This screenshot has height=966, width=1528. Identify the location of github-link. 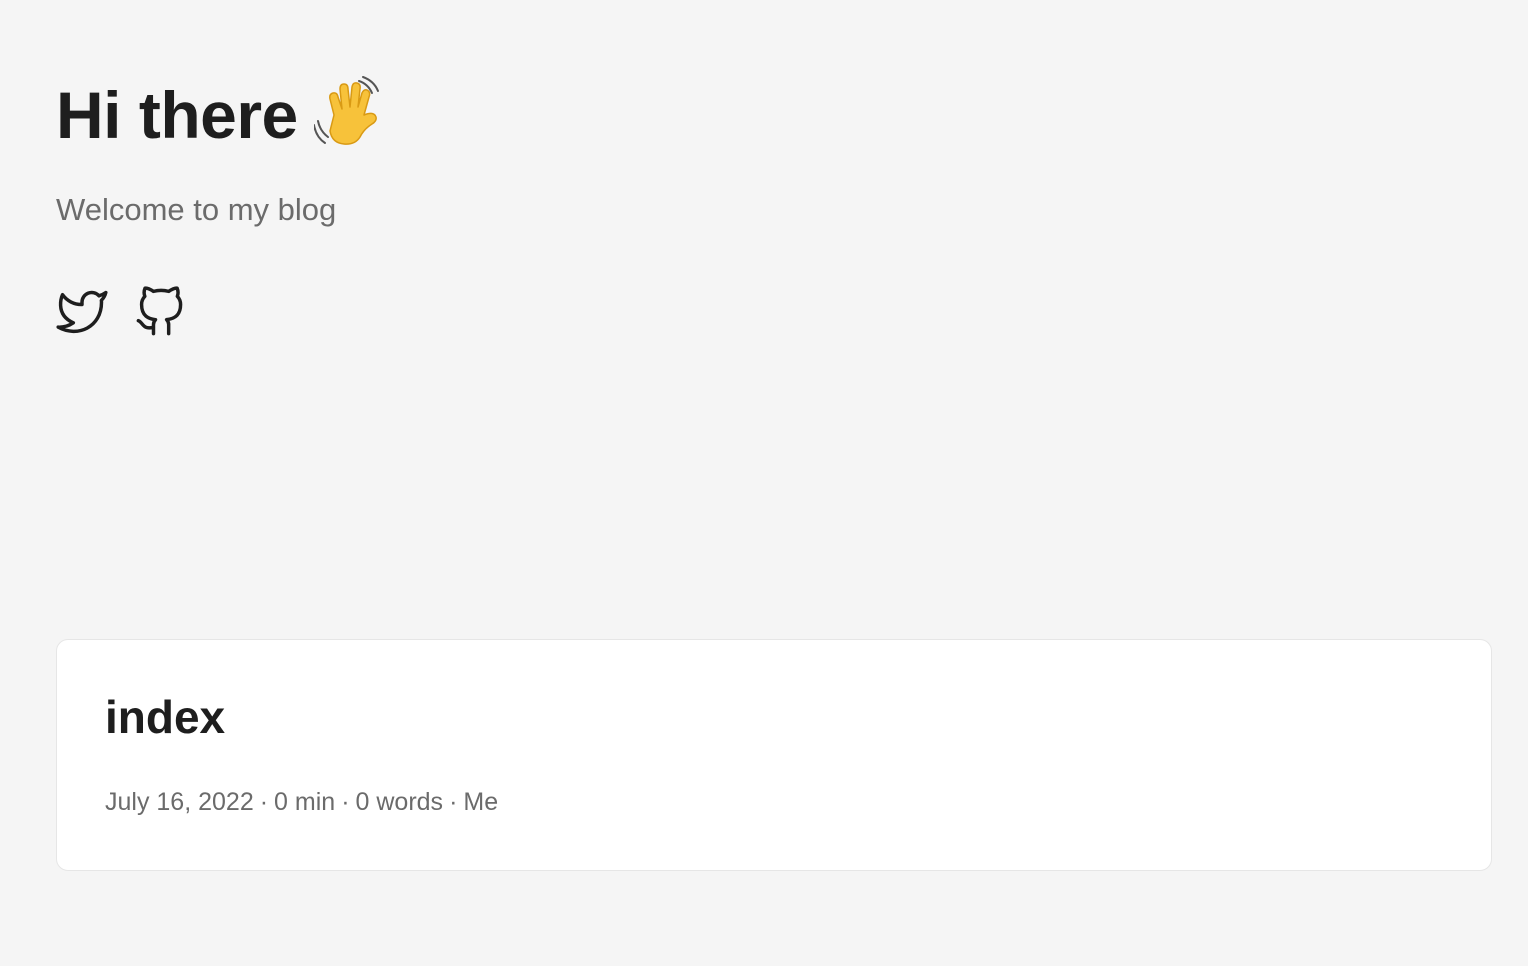
(160, 312).